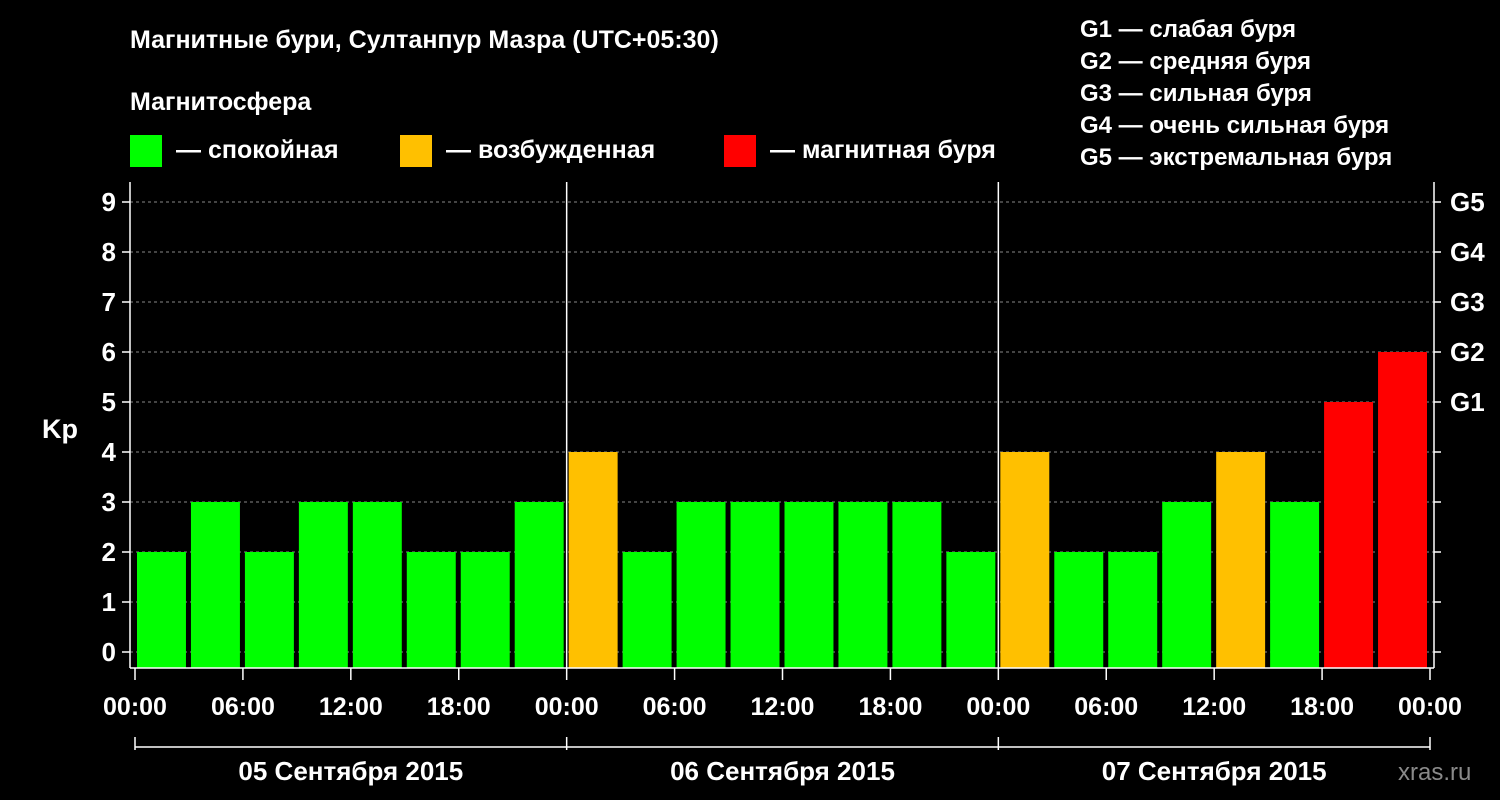 The image size is (1500, 800). Describe the element at coordinates (1467, 202) in the screenshot. I see `g-level-label: G5` at that location.